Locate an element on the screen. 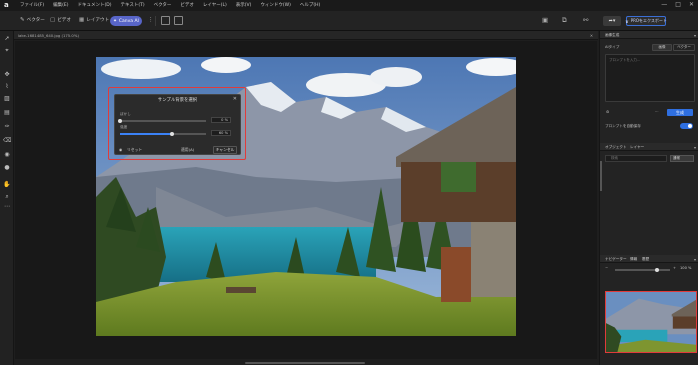 The image size is (698, 365). minimize-button: — is located at coordinates (664, 4).